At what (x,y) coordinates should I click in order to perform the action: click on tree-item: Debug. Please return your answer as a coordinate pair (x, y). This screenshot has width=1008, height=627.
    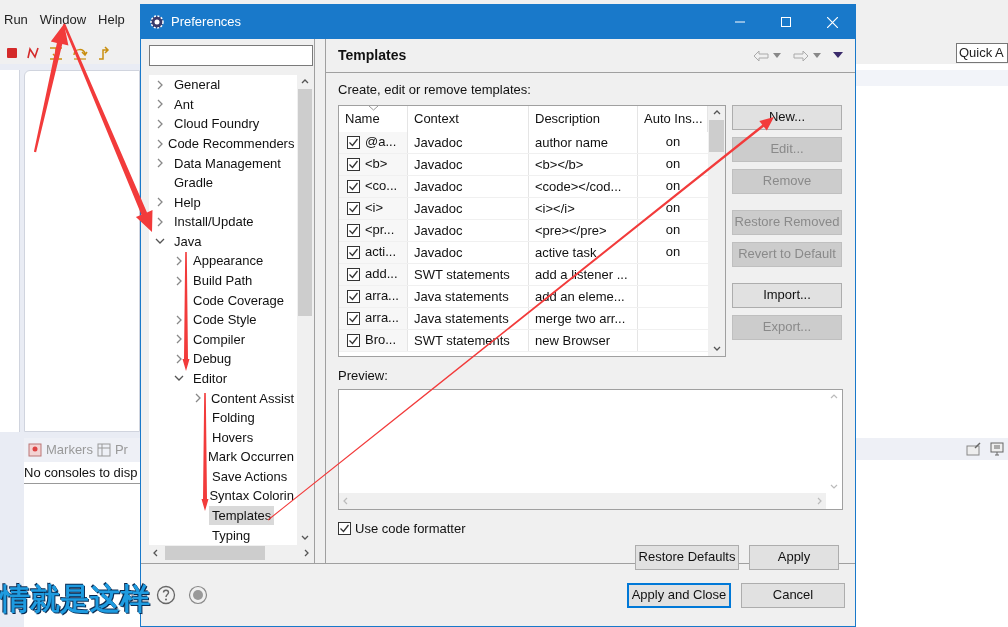
    Looking at the image, I should click on (212, 359).